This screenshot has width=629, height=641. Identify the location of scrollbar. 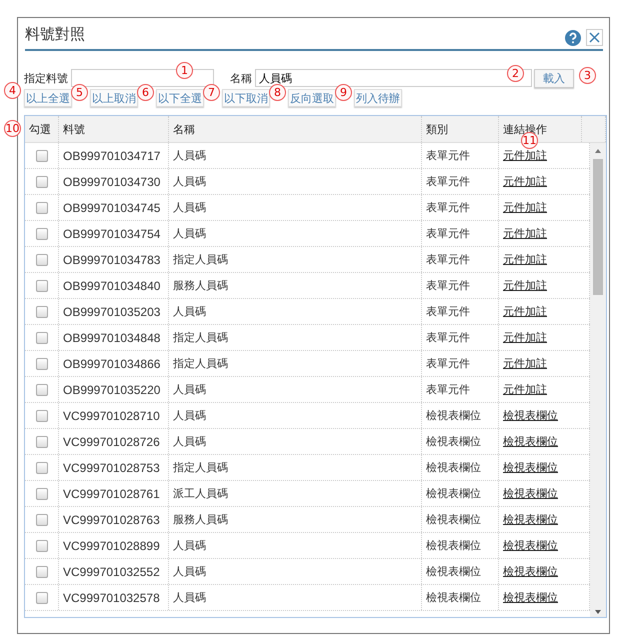
(598, 380).